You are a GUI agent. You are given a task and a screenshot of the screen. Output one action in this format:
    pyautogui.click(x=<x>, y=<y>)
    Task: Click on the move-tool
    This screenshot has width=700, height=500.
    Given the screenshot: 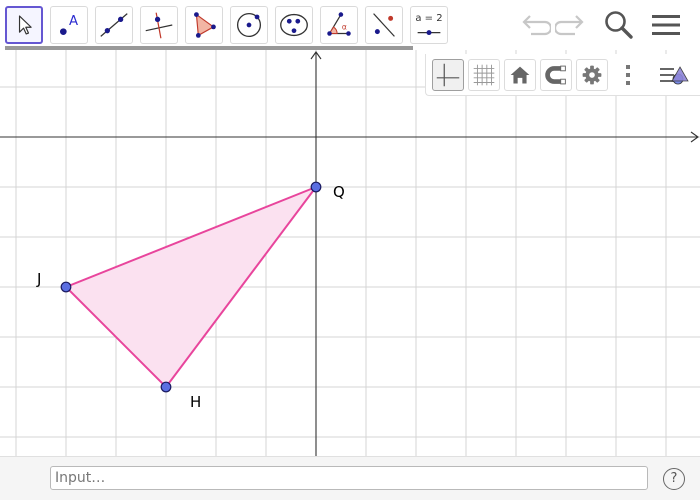 What is the action you would take?
    pyautogui.click(x=24, y=25)
    